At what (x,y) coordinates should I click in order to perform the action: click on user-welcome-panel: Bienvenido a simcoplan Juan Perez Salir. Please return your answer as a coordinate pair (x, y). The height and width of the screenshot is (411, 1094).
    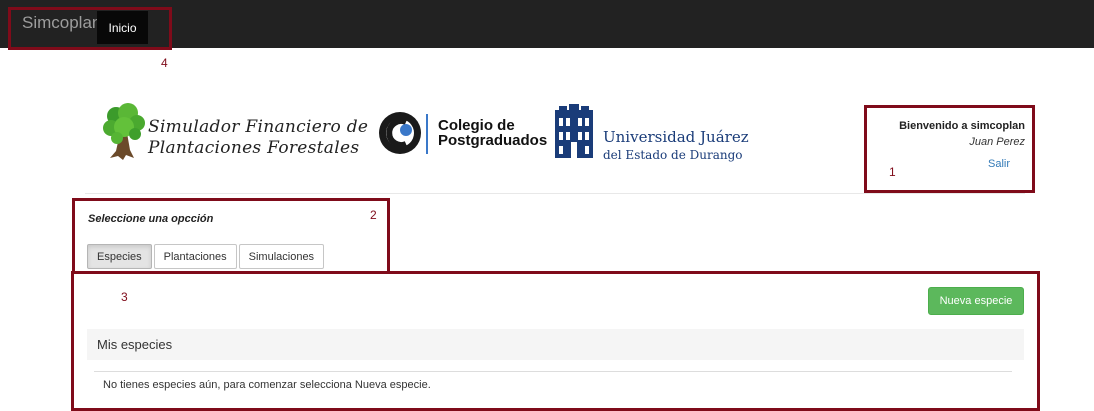
    Looking at the image, I should click on (949, 140).